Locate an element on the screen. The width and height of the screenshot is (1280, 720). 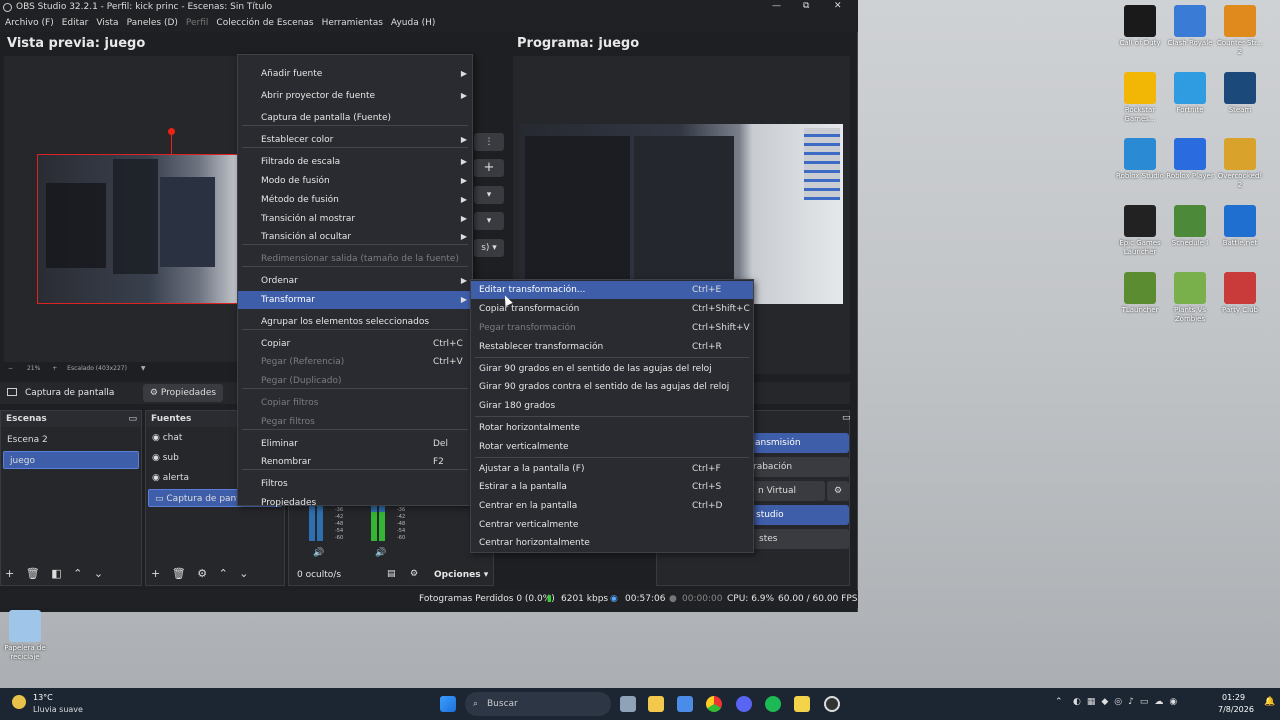
context-menu-item: Filtros is located at coordinates (355, 484).